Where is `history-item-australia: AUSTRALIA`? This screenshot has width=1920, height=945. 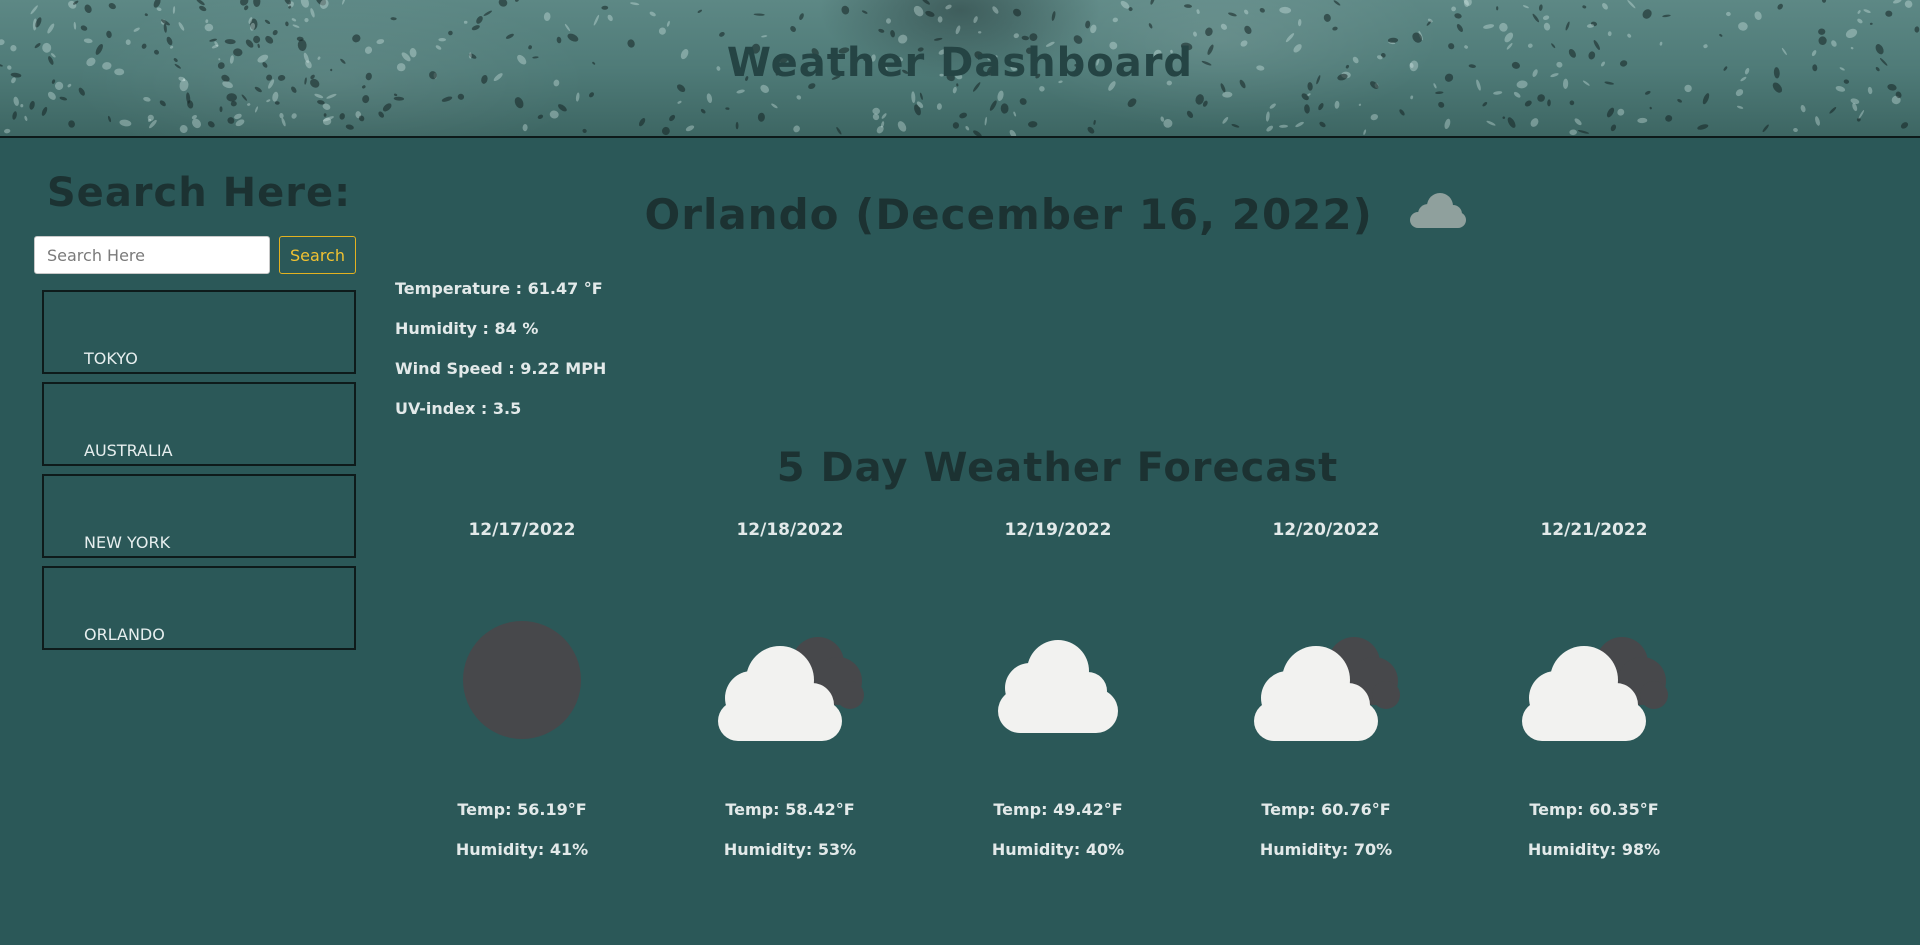
history-item-australia: AUSTRALIA is located at coordinates (199, 424).